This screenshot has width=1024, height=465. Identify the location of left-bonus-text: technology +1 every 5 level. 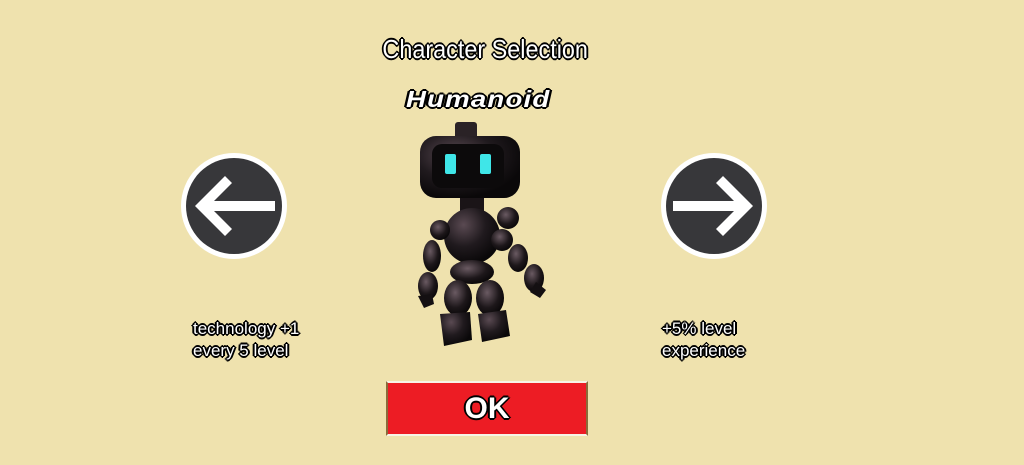
(246, 339).